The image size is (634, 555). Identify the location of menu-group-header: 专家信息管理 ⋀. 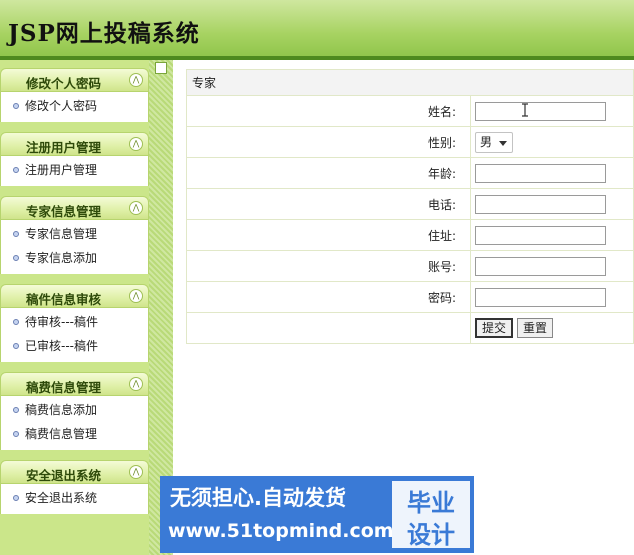
(74, 208).